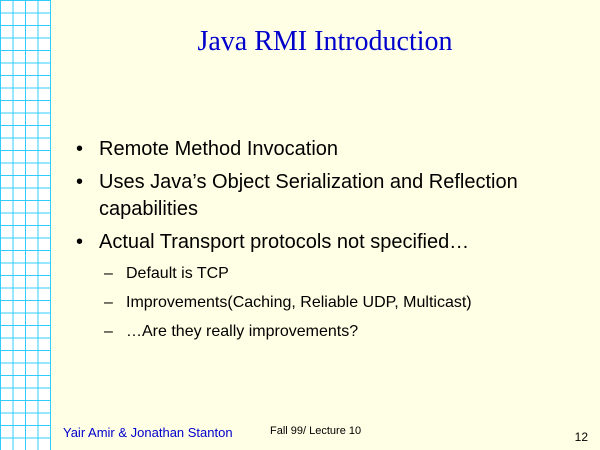  What do you see at coordinates (219, 149) in the screenshot?
I see `bullet-text: Remote Method Invocation` at bounding box center [219, 149].